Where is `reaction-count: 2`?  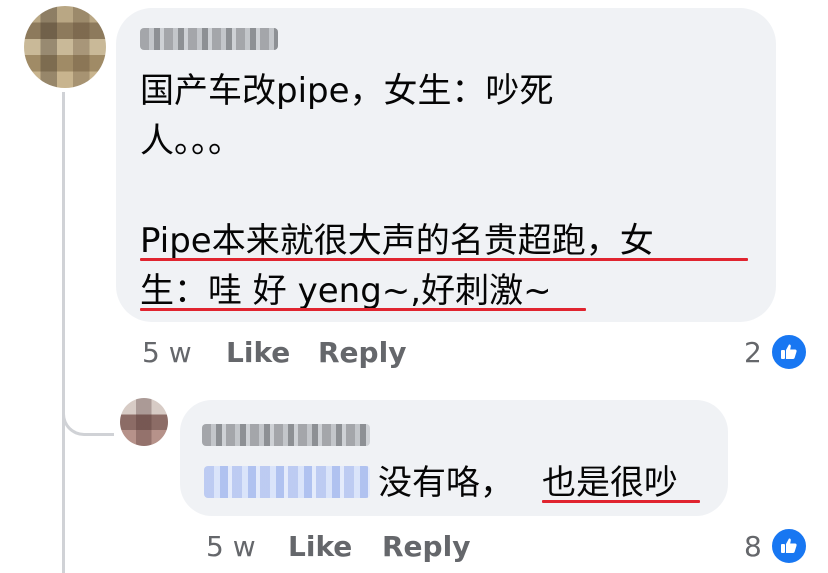
reaction-count: 2 is located at coordinates (753, 353).